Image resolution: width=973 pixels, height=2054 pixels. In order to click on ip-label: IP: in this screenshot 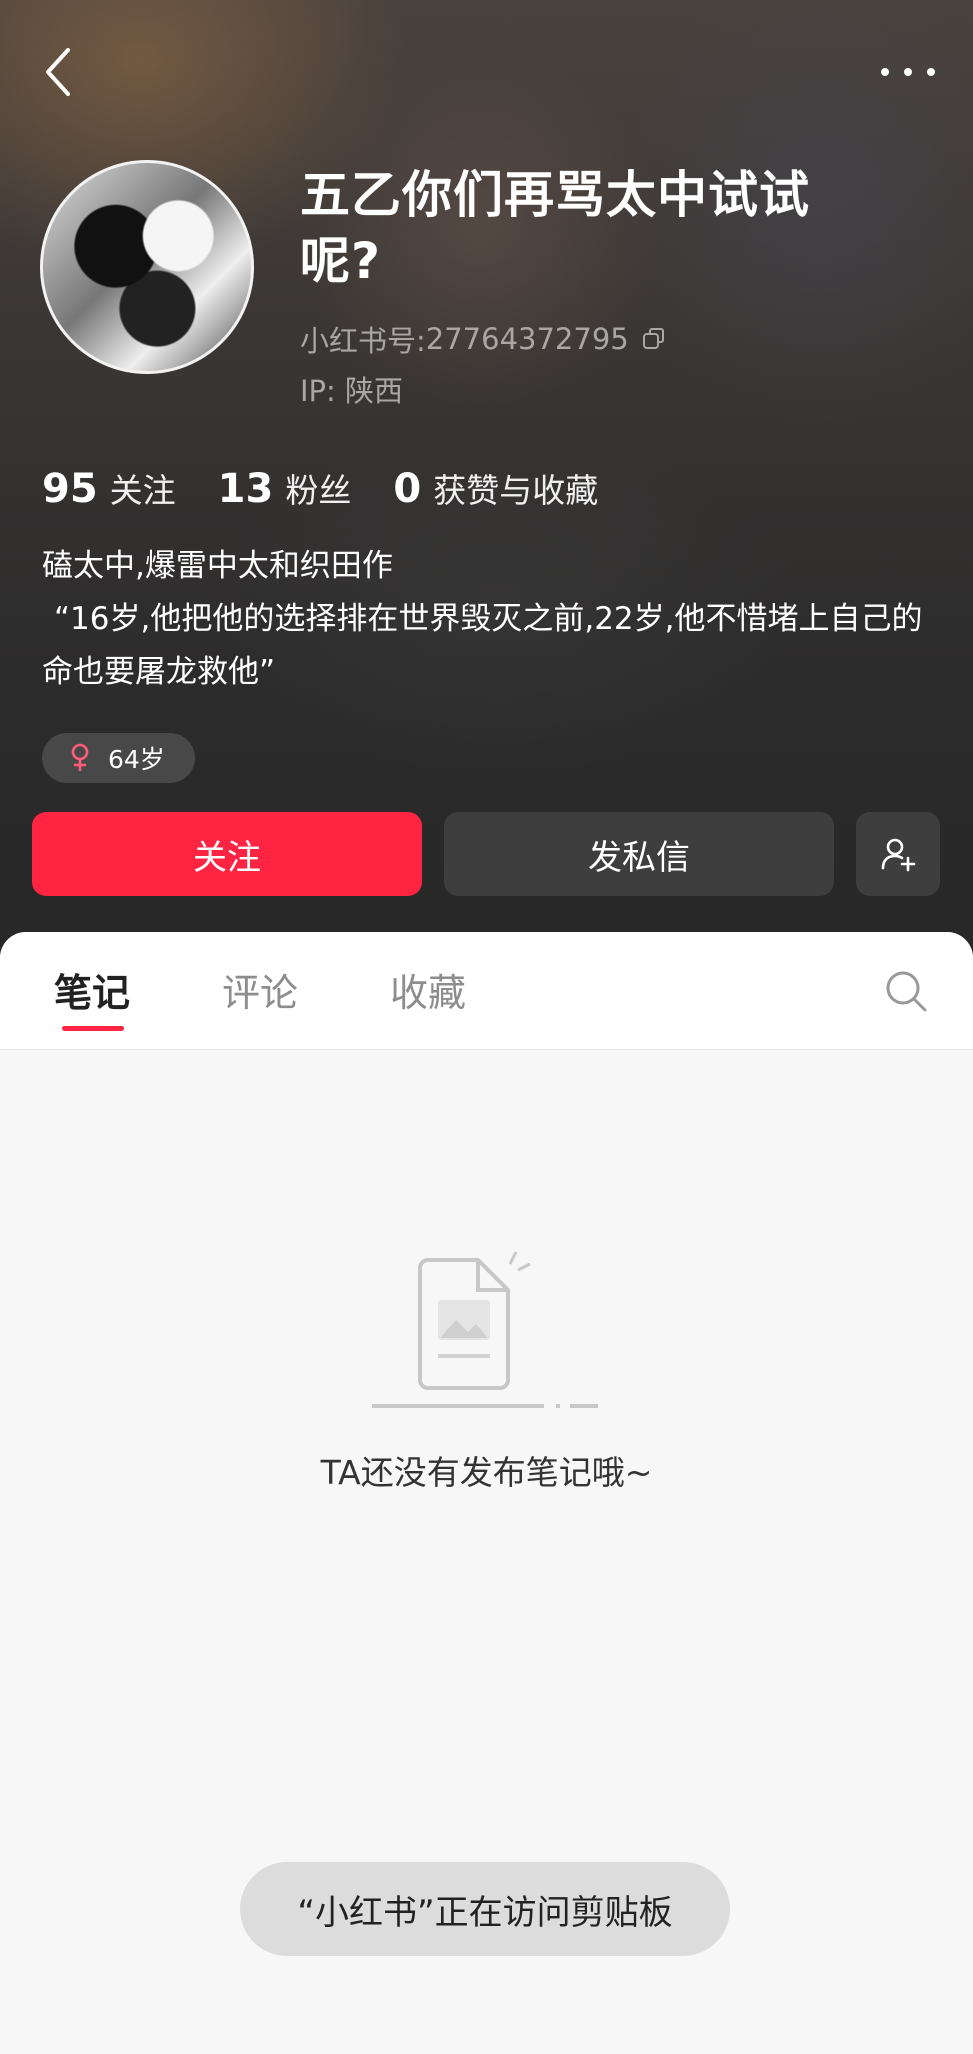, I will do `click(318, 391)`.